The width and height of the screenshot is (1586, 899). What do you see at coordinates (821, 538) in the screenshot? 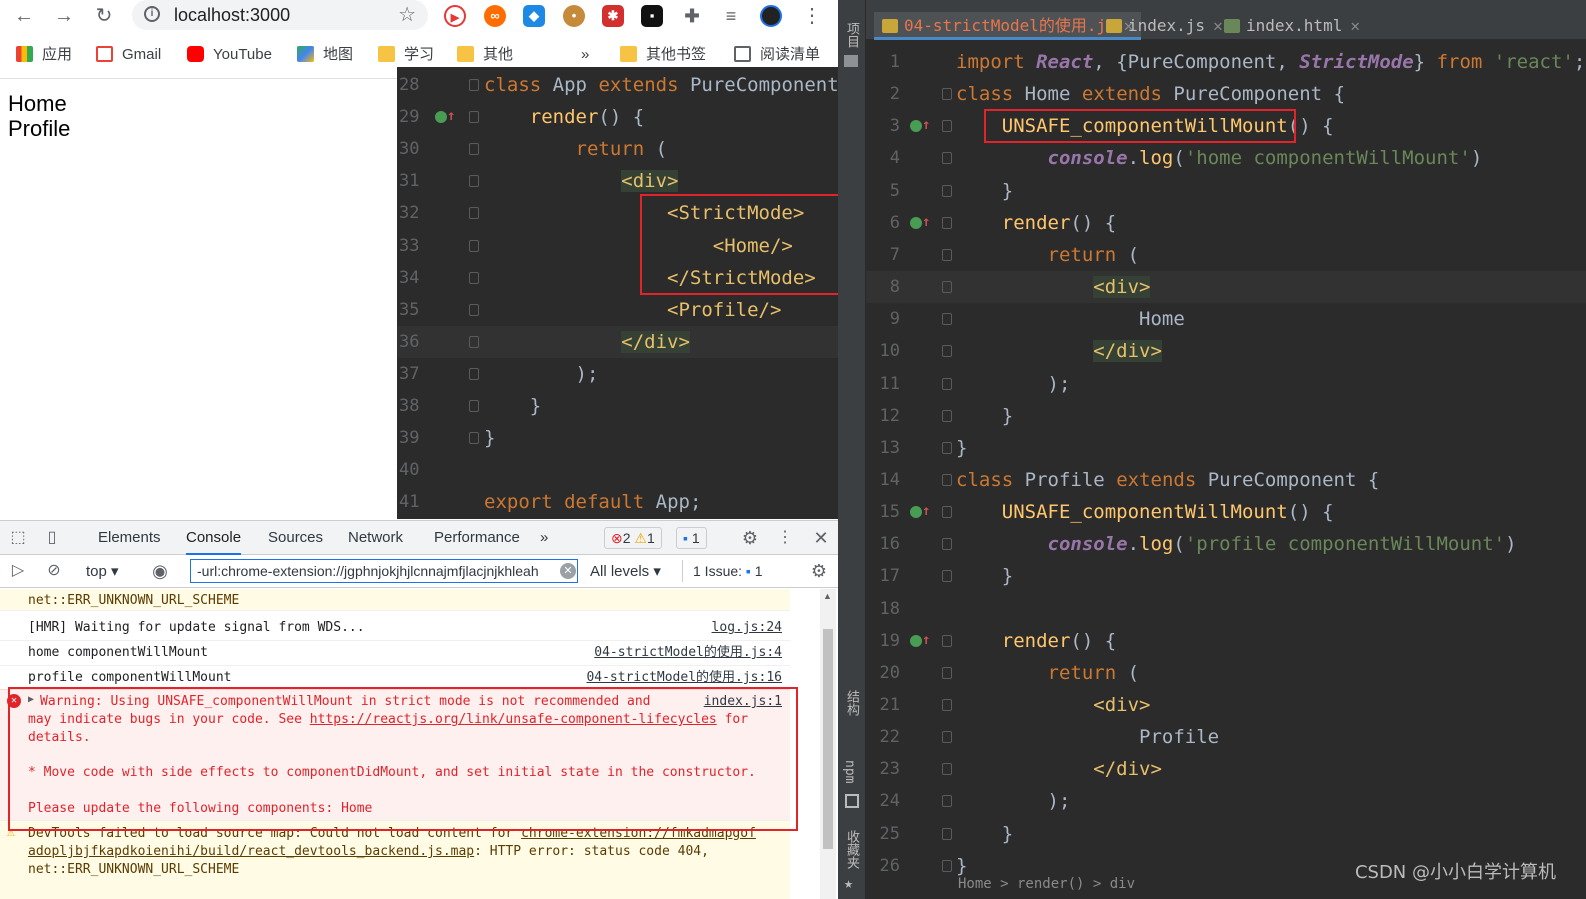
I see `close-devtools-icon: ✕` at bounding box center [821, 538].